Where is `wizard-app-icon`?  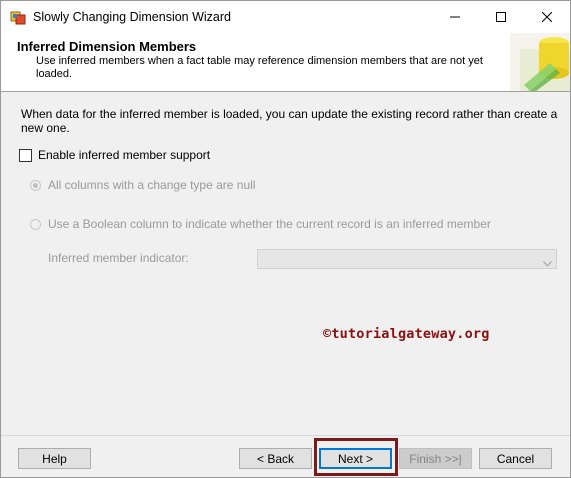 wizard-app-icon is located at coordinates (18, 17).